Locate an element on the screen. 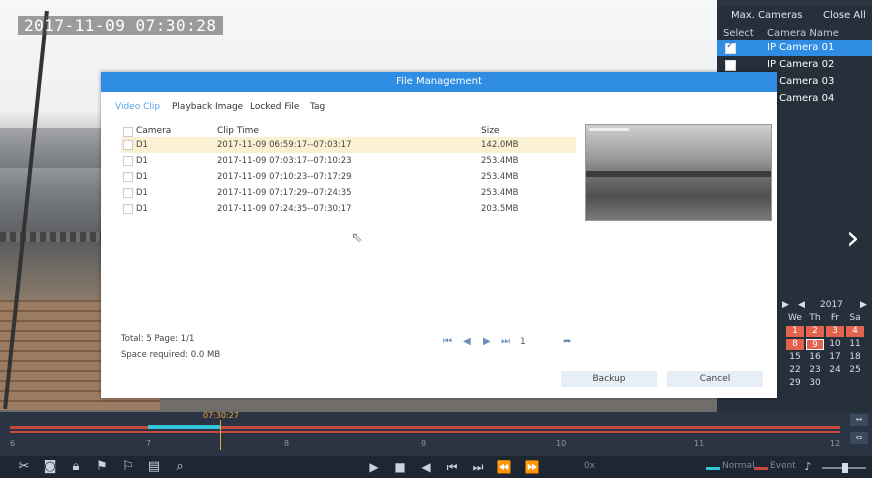 This screenshot has height=478, width=872. timeline-hour-tick: 6 is located at coordinates (13, 443).